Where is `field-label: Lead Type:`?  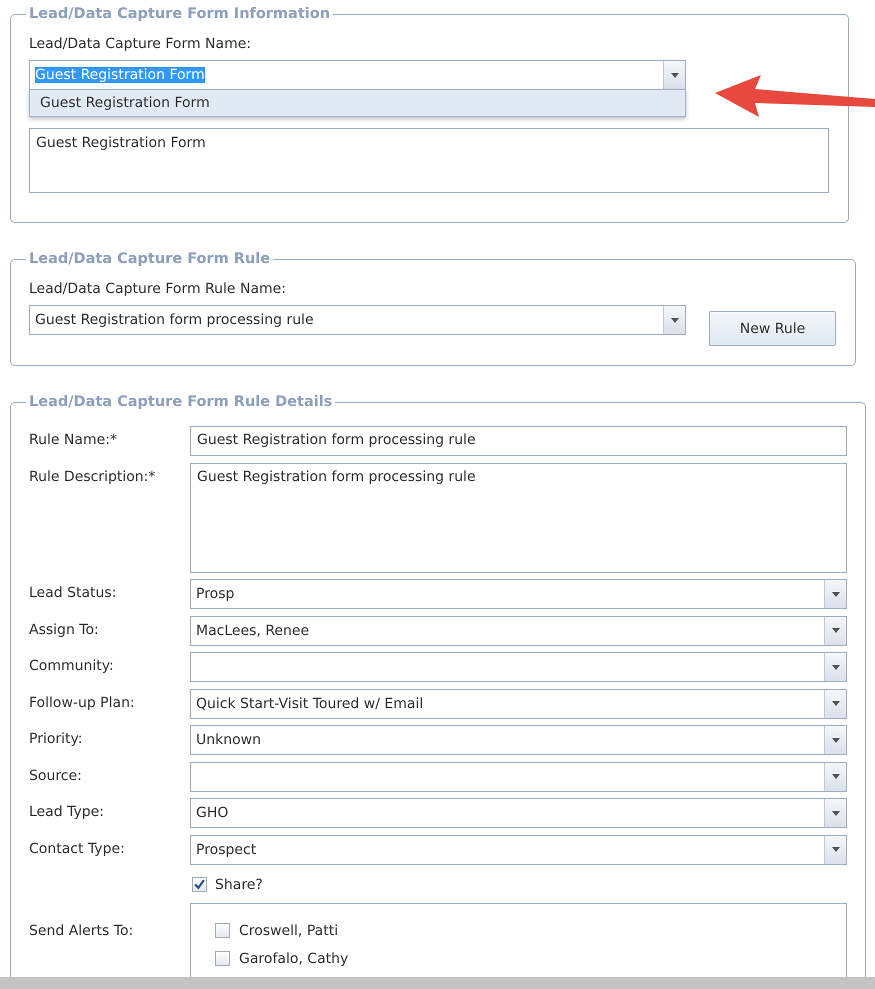
field-label: Lead Type: is located at coordinates (67, 811).